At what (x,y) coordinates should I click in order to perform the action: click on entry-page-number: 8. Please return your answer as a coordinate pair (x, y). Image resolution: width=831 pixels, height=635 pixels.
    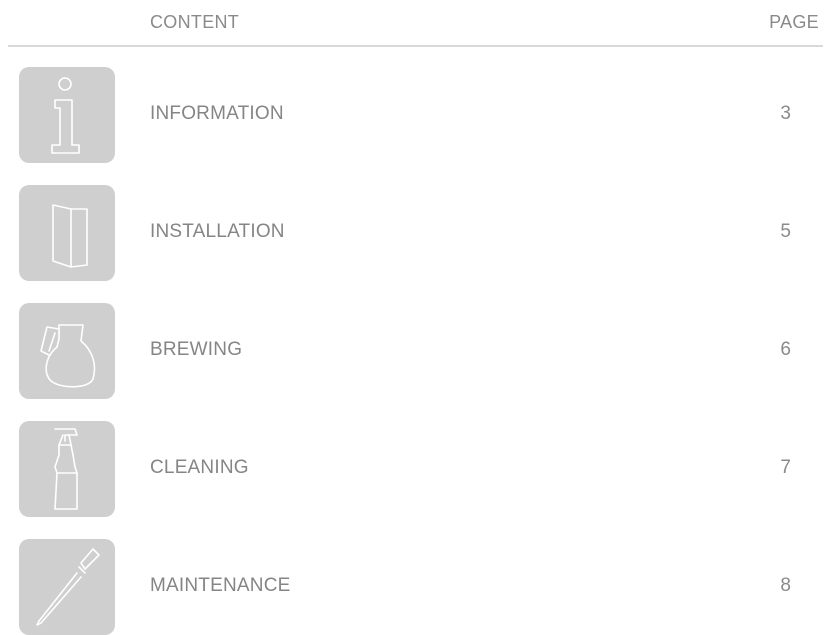
    Looking at the image, I should click on (785, 585).